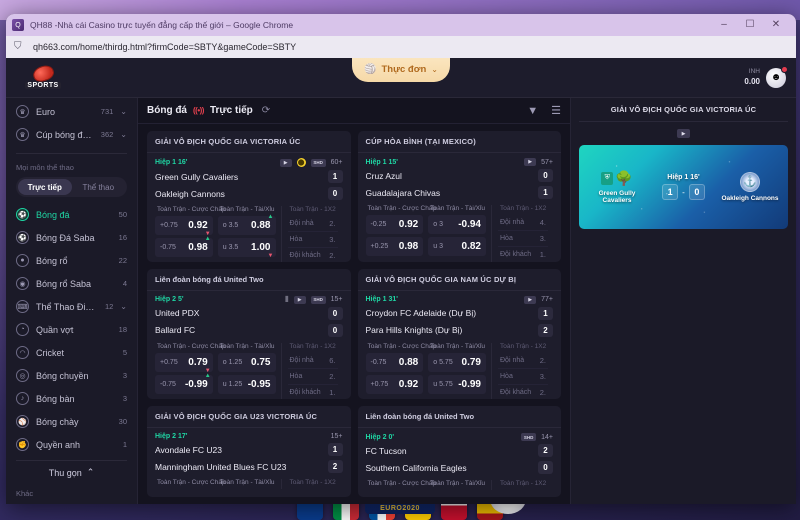 The image size is (800, 520). Describe the element at coordinates (249, 142) in the screenshot. I see `league-name: GIẢI VÔ ĐỊCH QUỐC GIA VICTORIA ÚC` at that location.